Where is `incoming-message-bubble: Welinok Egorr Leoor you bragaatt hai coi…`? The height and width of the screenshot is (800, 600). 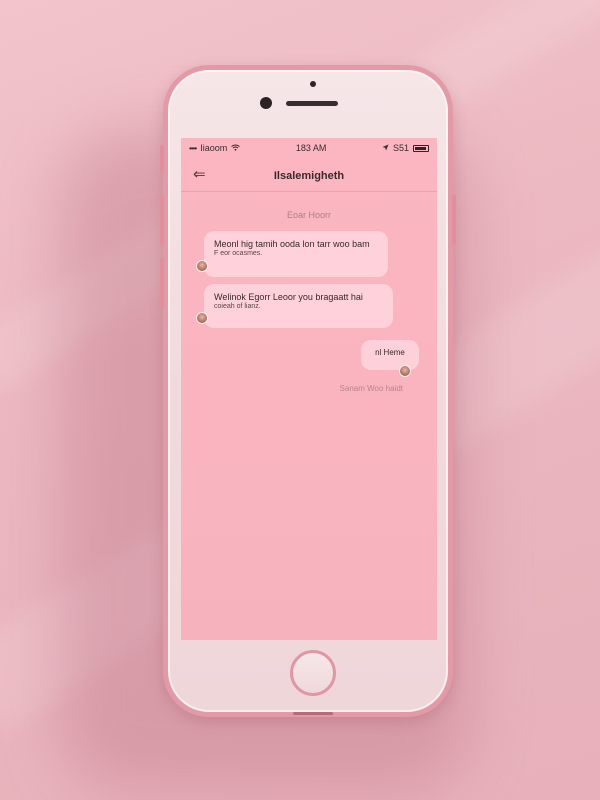
incoming-message-bubble: Welinok Egorr Leoor you bragaatt hai coi… is located at coordinates (298, 306).